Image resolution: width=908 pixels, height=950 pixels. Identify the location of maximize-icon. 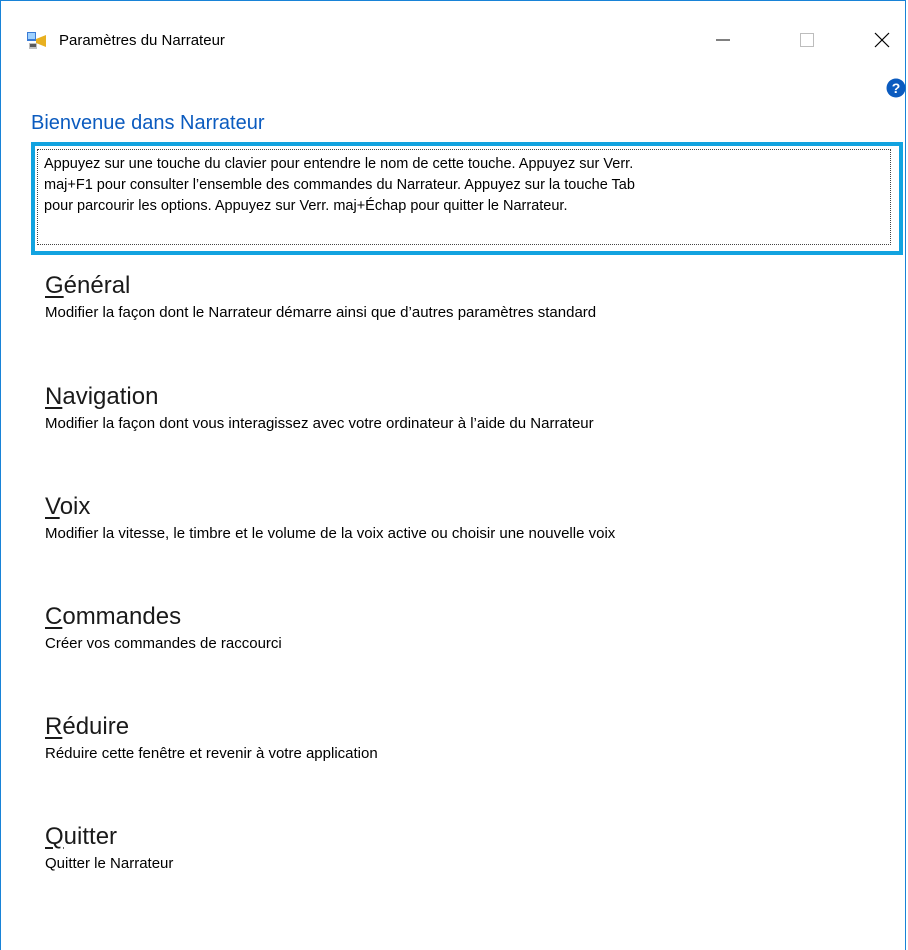
(807, 40).